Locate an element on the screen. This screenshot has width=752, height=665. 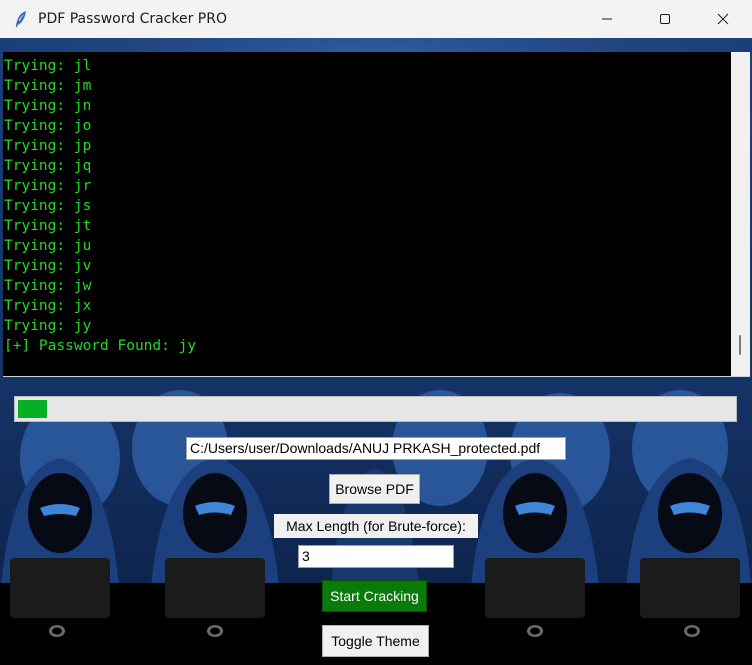
console-scrollbar is located at coordinates (740, 214).